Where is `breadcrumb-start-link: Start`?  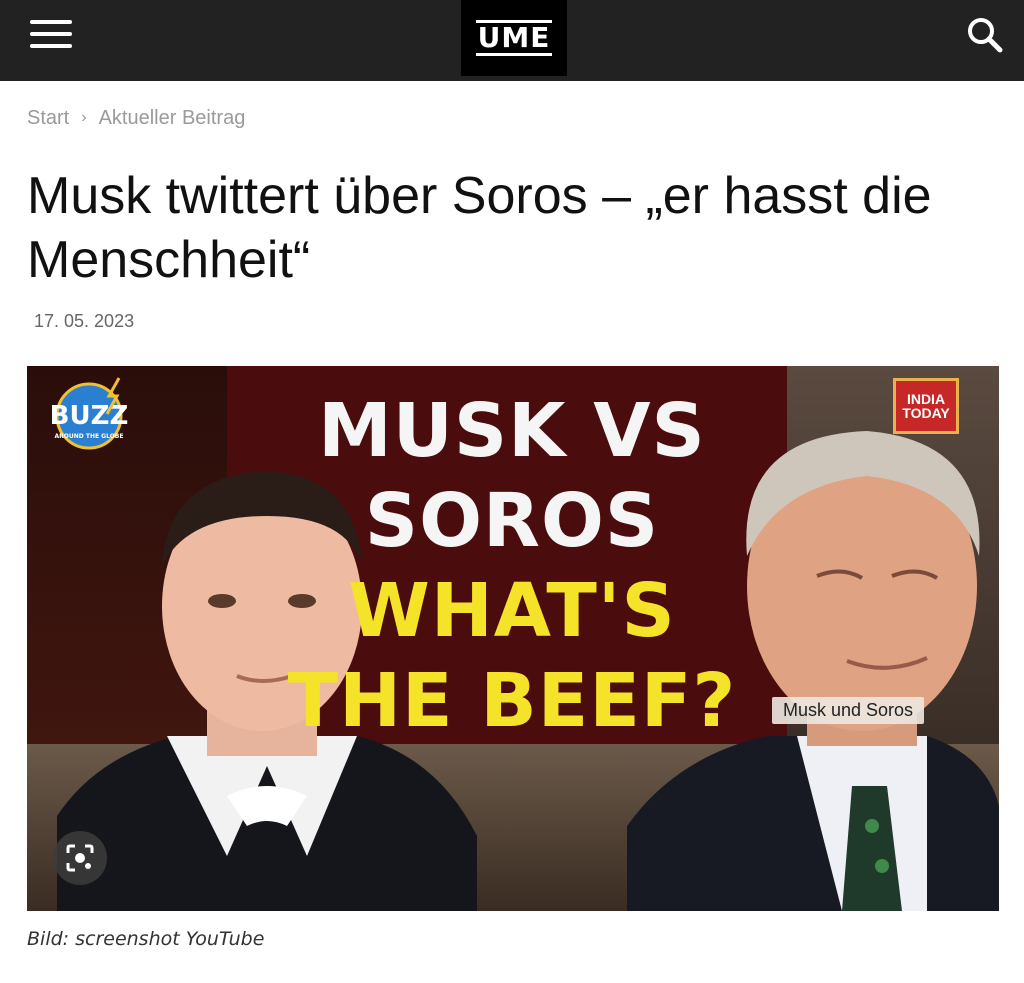
breadcrumb-start-link: Start is located at coordinates (48, 118).